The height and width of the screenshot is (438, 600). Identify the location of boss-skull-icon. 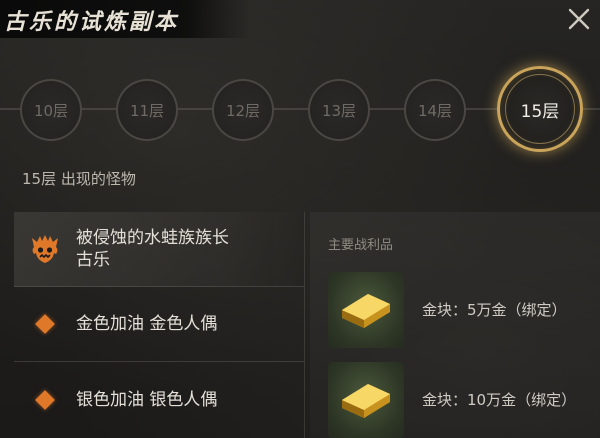
(45, 249).